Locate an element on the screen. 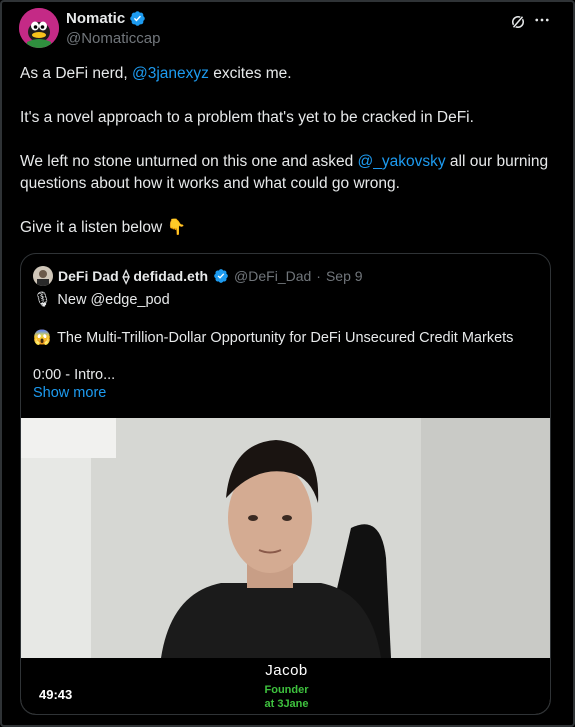 The height and width of the screenshot is (727, 575). text-segment: excites me. is located at coordinates (250, 73).